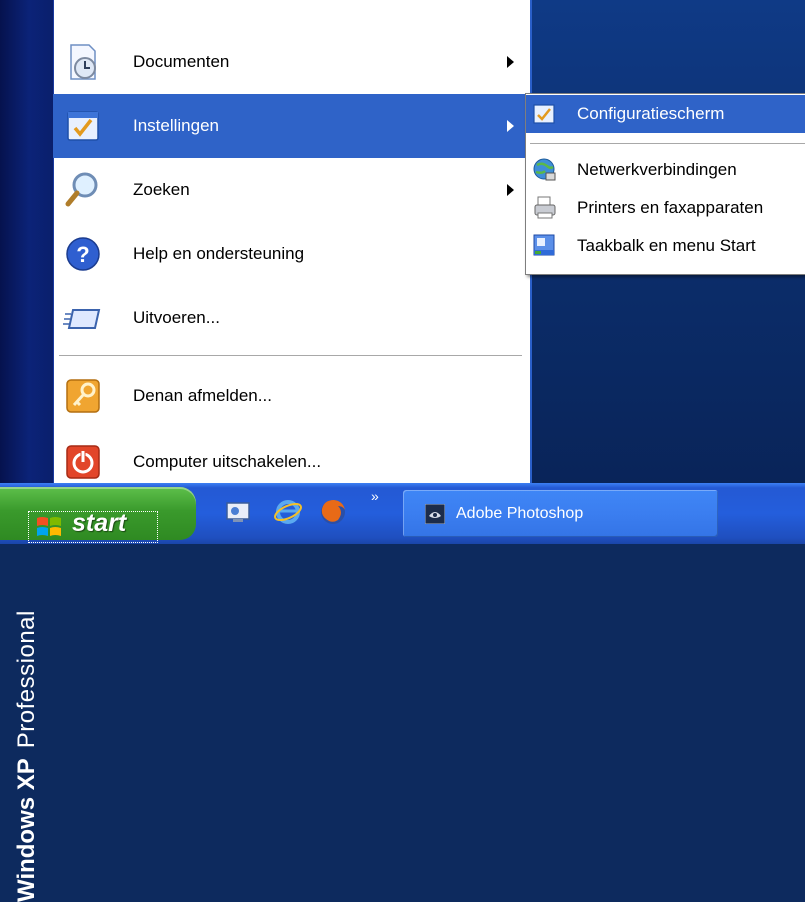 The height and width of the screenshot is (902, 805). Describe the element at coordinates (219, 253) in the screenshot. I see `menu-item-label: Help en ondersteuning` at that location.